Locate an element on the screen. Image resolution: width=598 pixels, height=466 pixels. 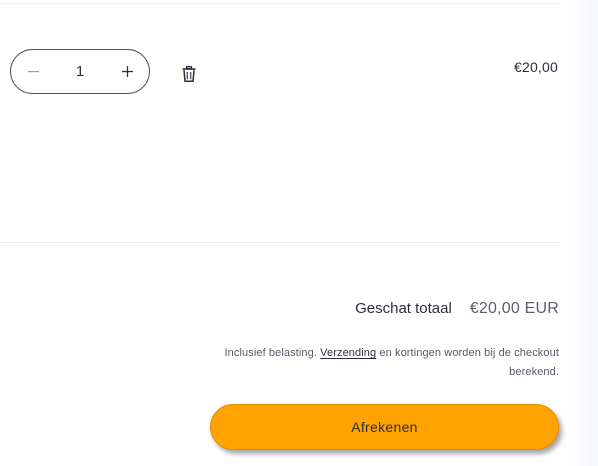
estimated-total-value: €20,00 EUR is located at coordinates (514, 308).